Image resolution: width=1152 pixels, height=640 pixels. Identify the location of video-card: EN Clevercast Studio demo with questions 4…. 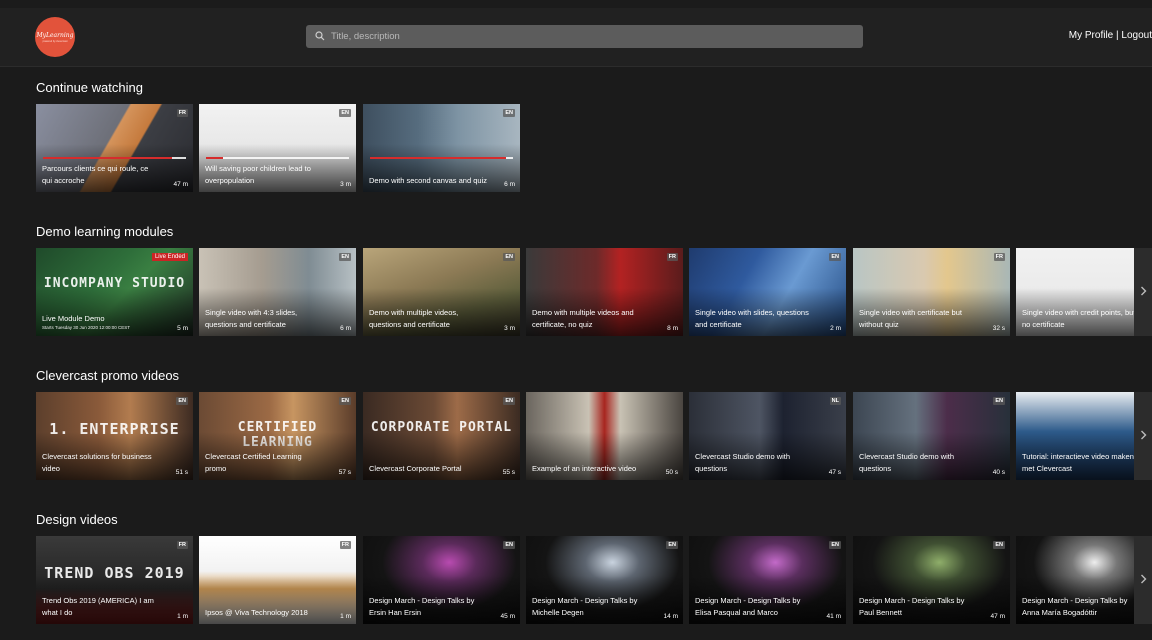
(931, 436).